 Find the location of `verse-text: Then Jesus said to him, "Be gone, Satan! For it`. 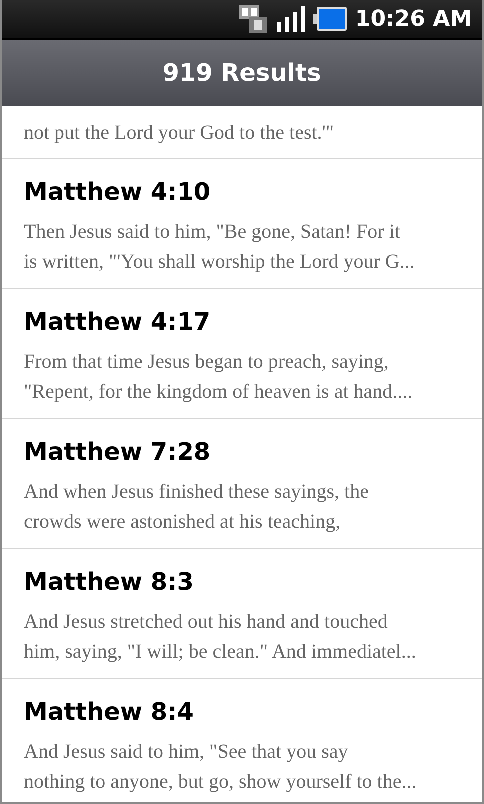

verse-text: Then Jesus said to him, "Be gone, Satan! For it is located at coordinates (213, 232).